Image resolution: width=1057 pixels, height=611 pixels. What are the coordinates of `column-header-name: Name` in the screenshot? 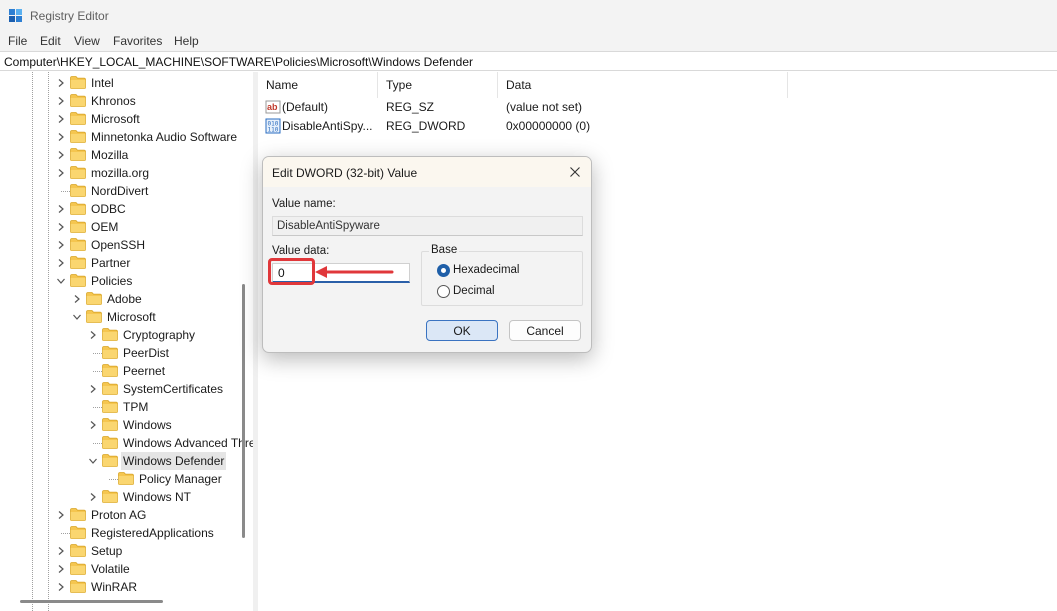 It's located at (318, 85).